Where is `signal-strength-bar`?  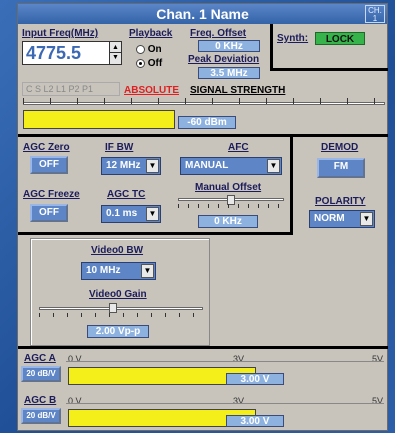
signal-strength-bar is located at coordinates (99, 119).